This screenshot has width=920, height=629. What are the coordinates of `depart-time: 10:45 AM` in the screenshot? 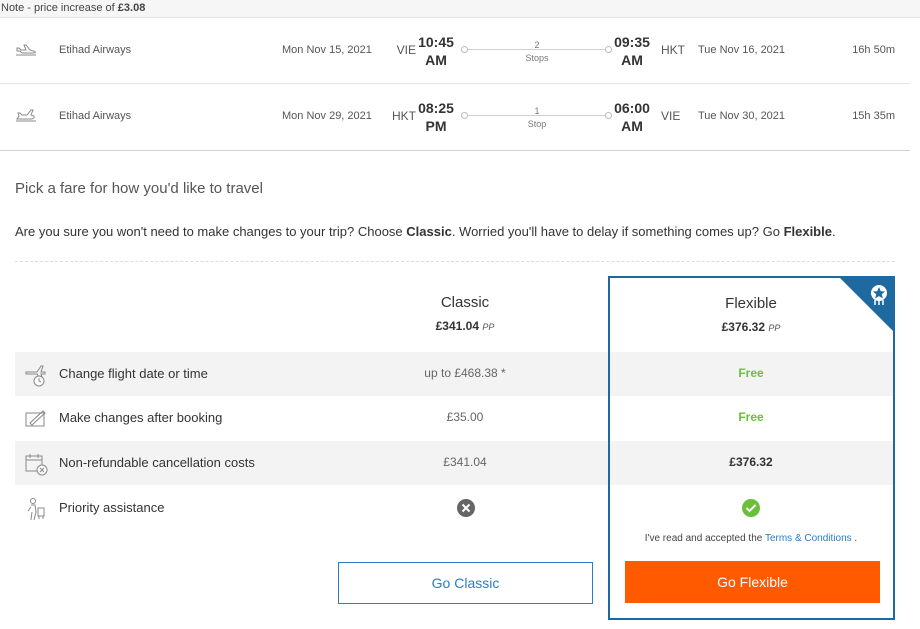 It's located at (436, 51).